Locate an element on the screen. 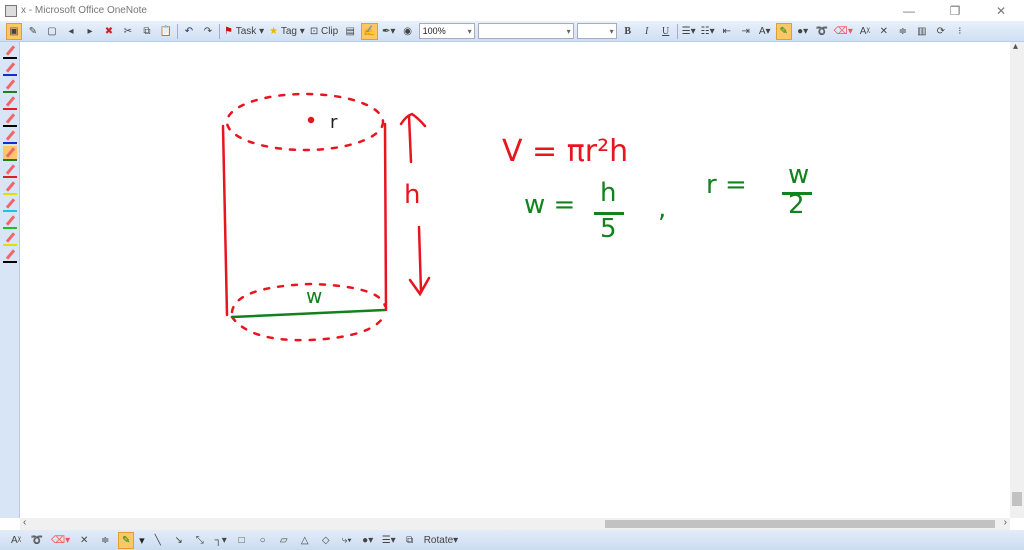 The width and height of the screenshot is (1024, 550). cut-icon: ✂ is located at coordinates (128, 31).